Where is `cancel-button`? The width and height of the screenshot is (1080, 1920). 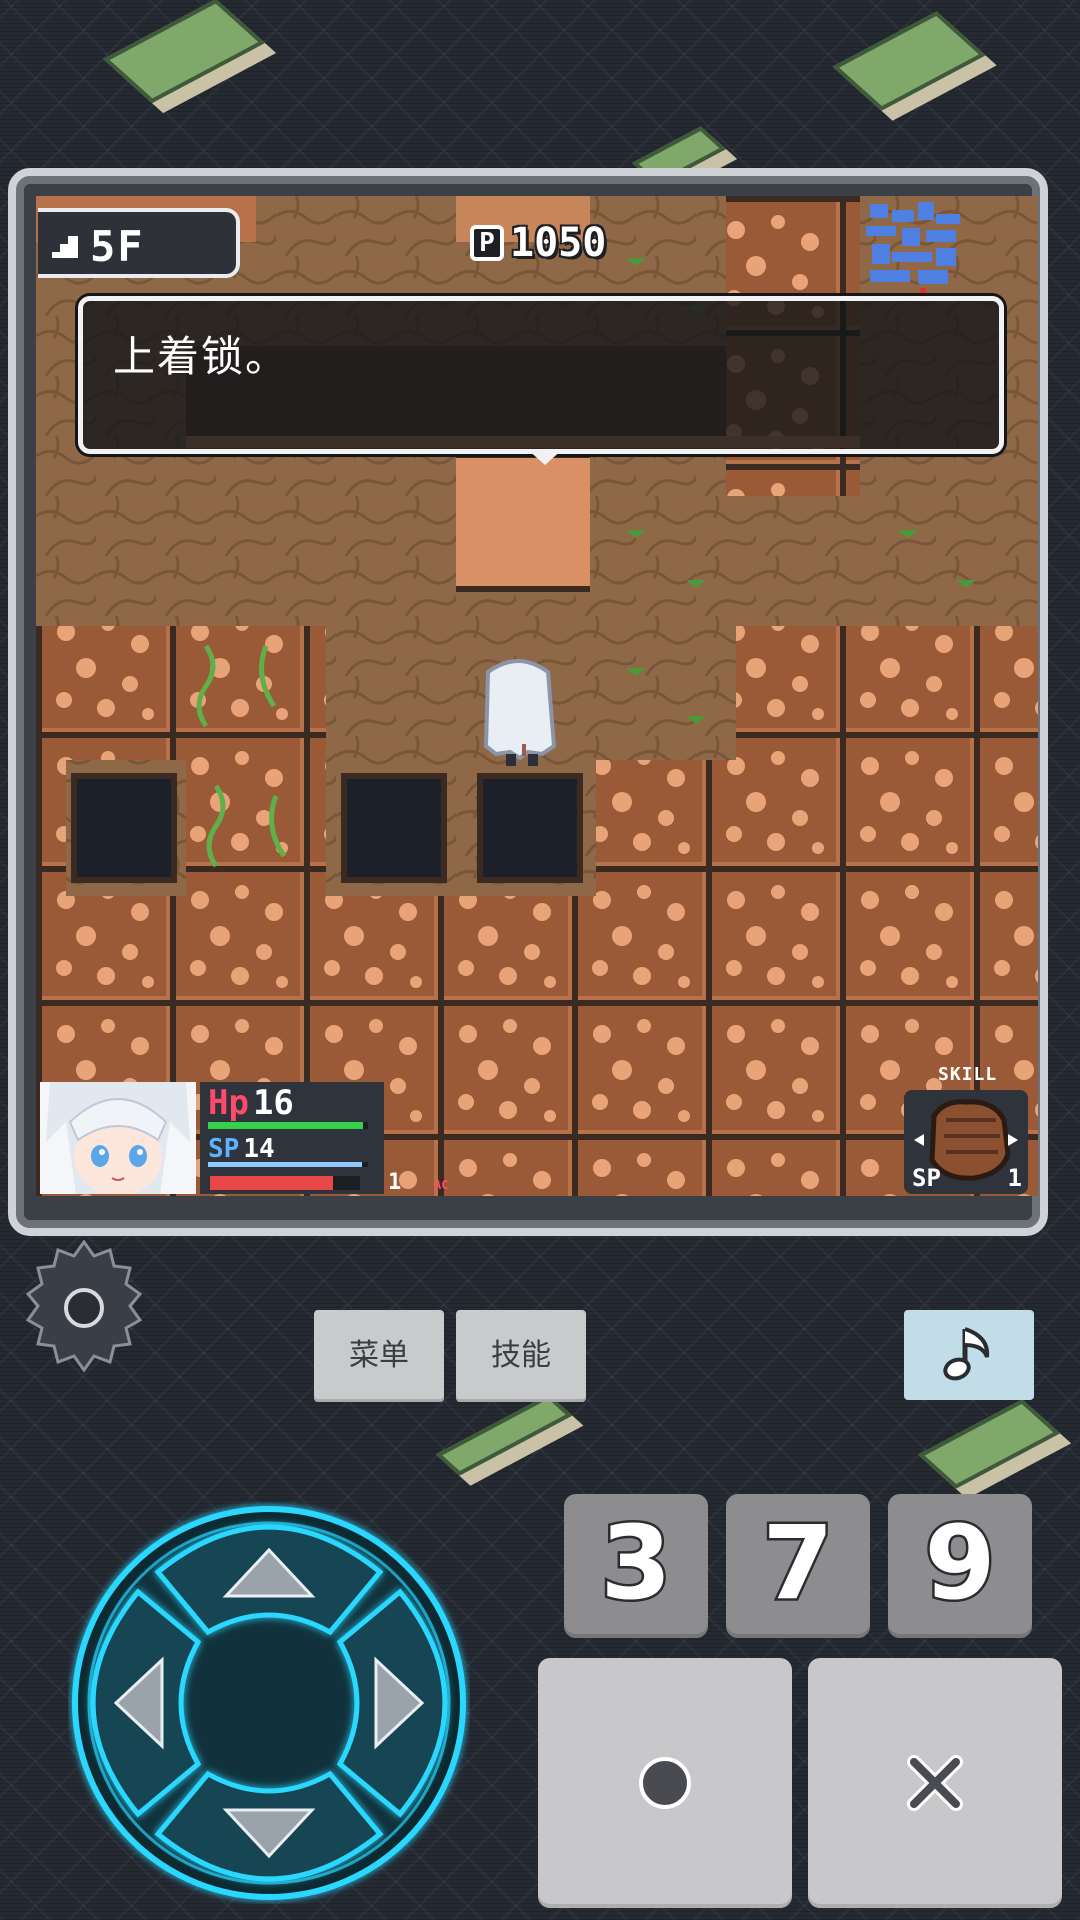 cancel-button is located at coordinates (935, 1783).